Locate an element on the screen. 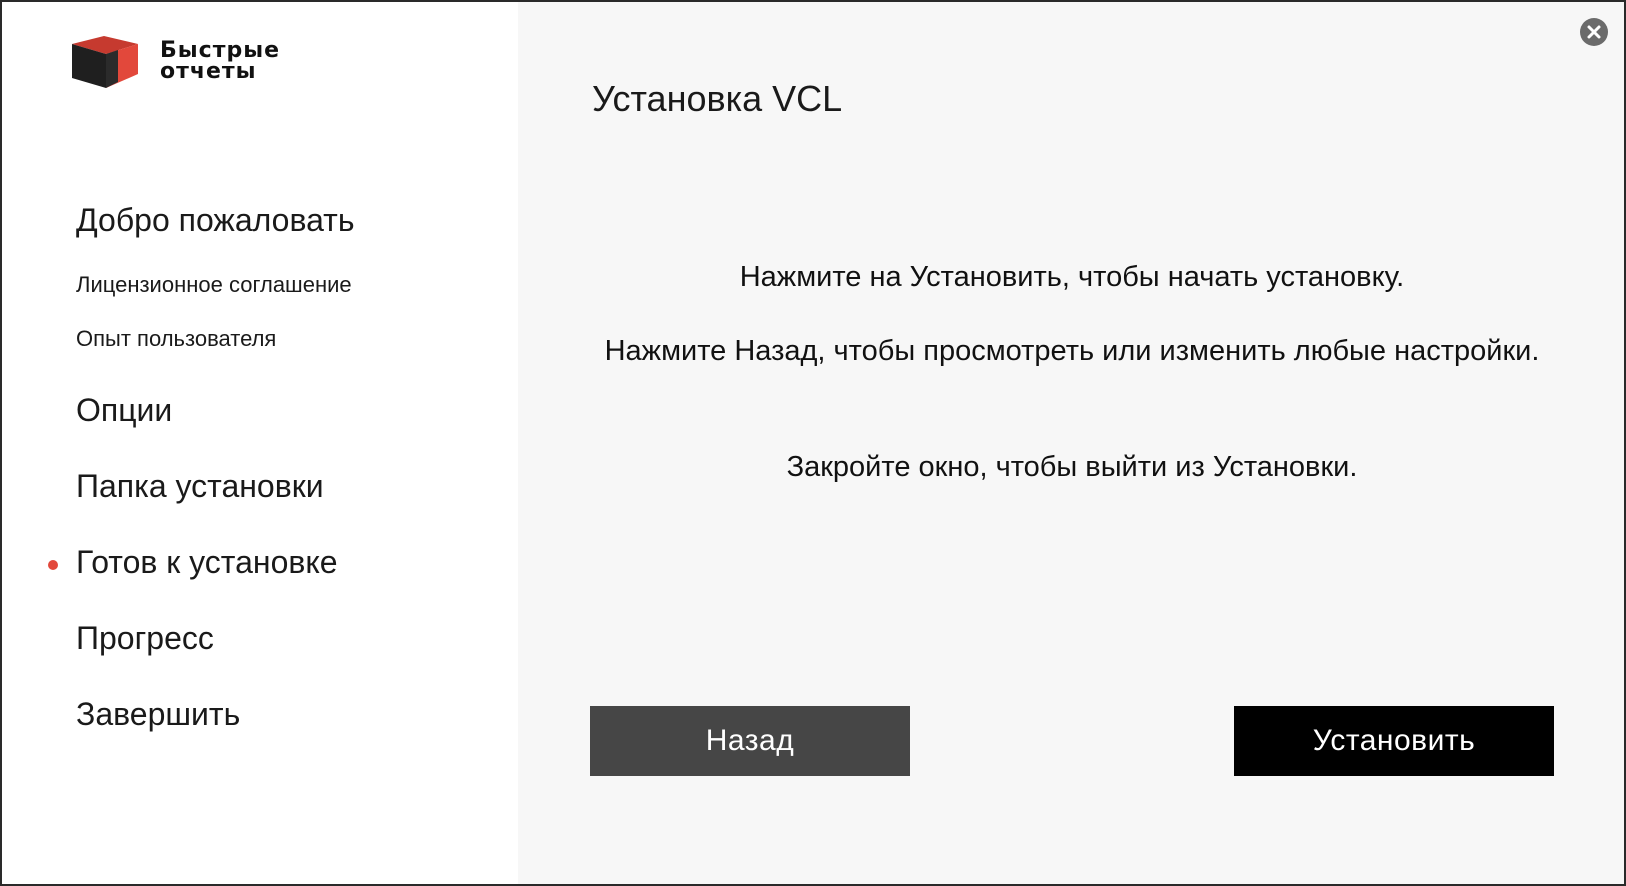 This screenshot has height=886, width=1626. close-icon is located at coordinates (1594, 32).